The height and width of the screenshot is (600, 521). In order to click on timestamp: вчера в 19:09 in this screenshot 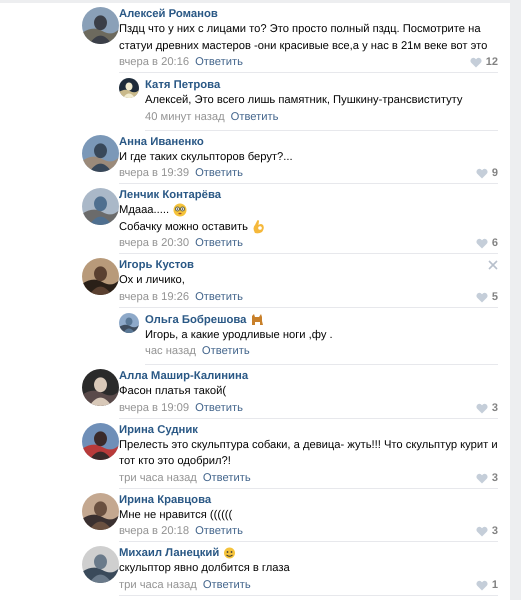, I will do `click(154, 408)`.